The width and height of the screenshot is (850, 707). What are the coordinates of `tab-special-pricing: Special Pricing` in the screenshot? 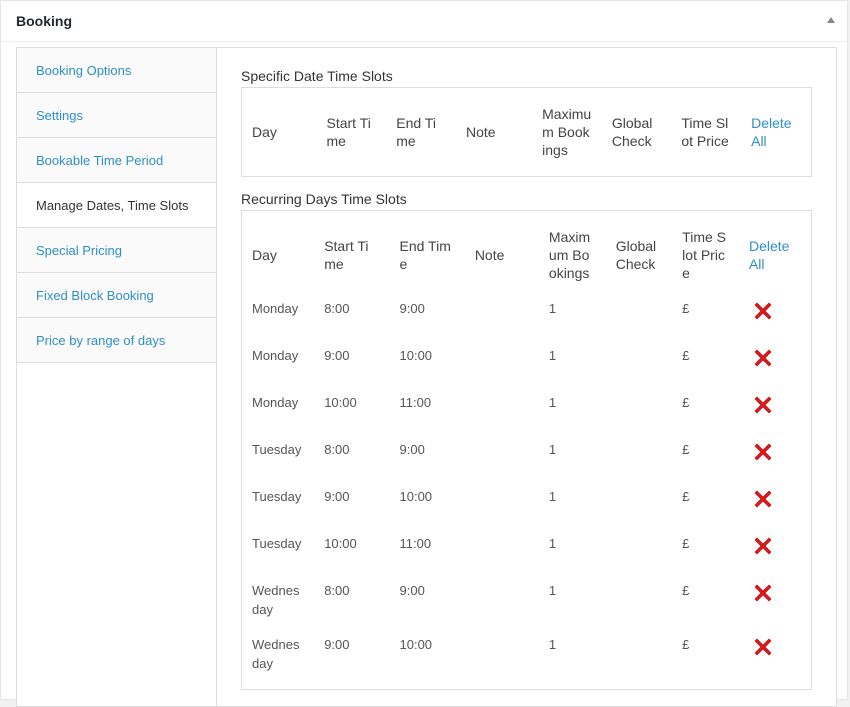 It's located at (117, 250).